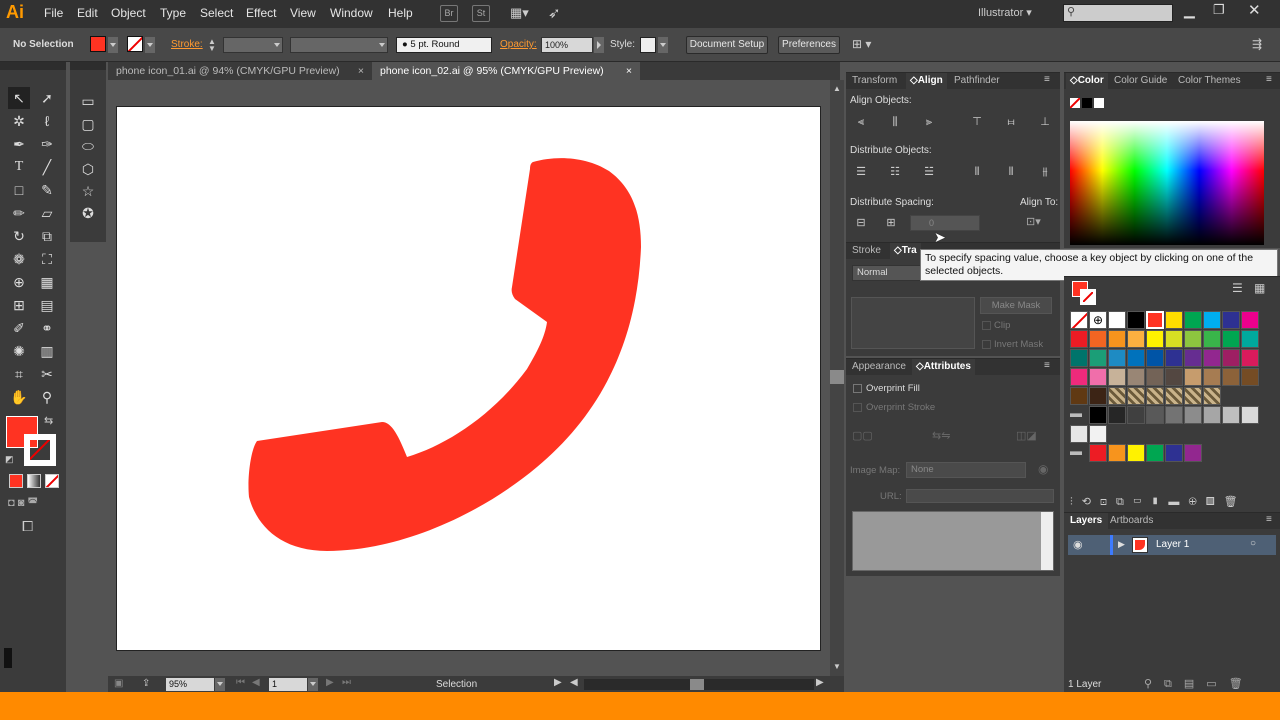  Describe the element at coordinates (19, 98) in the screenshot. I see `selection-tool-icon: ↖` at that location.